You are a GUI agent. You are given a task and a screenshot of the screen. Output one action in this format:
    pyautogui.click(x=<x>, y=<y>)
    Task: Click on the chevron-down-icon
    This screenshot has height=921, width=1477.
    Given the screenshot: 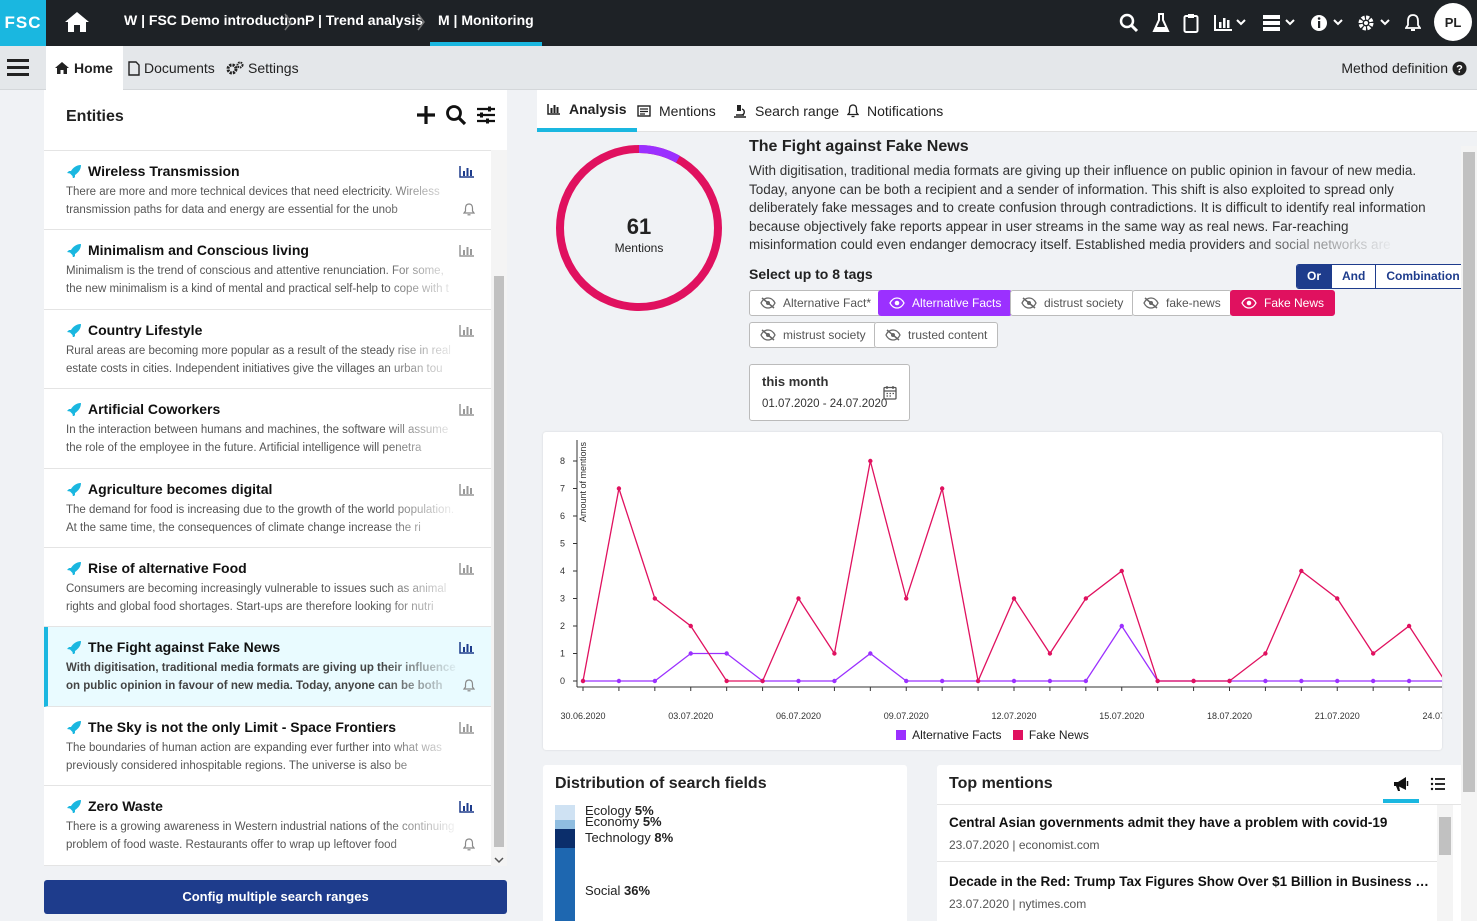 What is the action you would take?
    pyautogui.click(x=499, y=860)
    